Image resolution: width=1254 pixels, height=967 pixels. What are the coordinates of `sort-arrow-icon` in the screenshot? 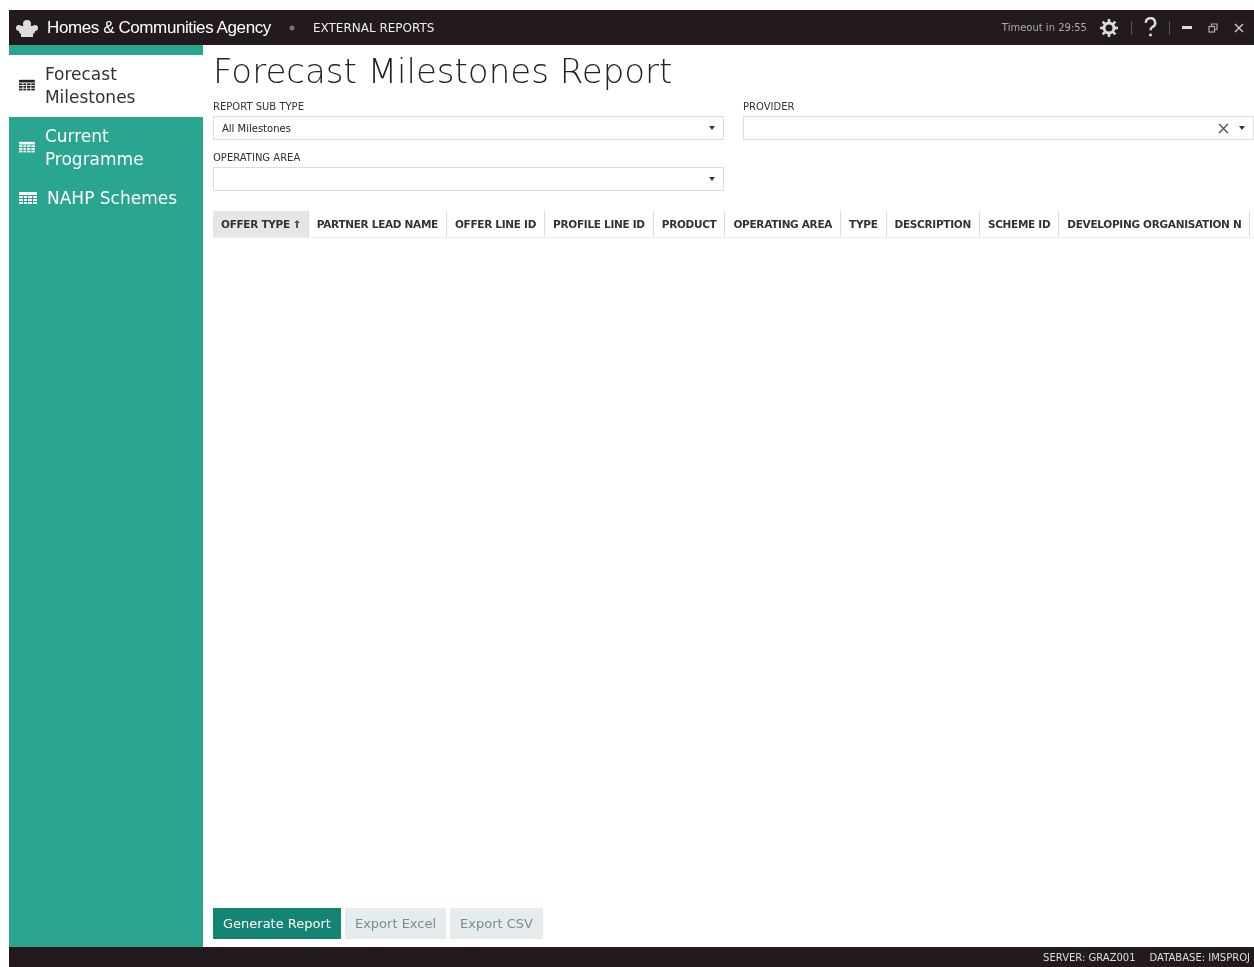 It's located at (296, 224).